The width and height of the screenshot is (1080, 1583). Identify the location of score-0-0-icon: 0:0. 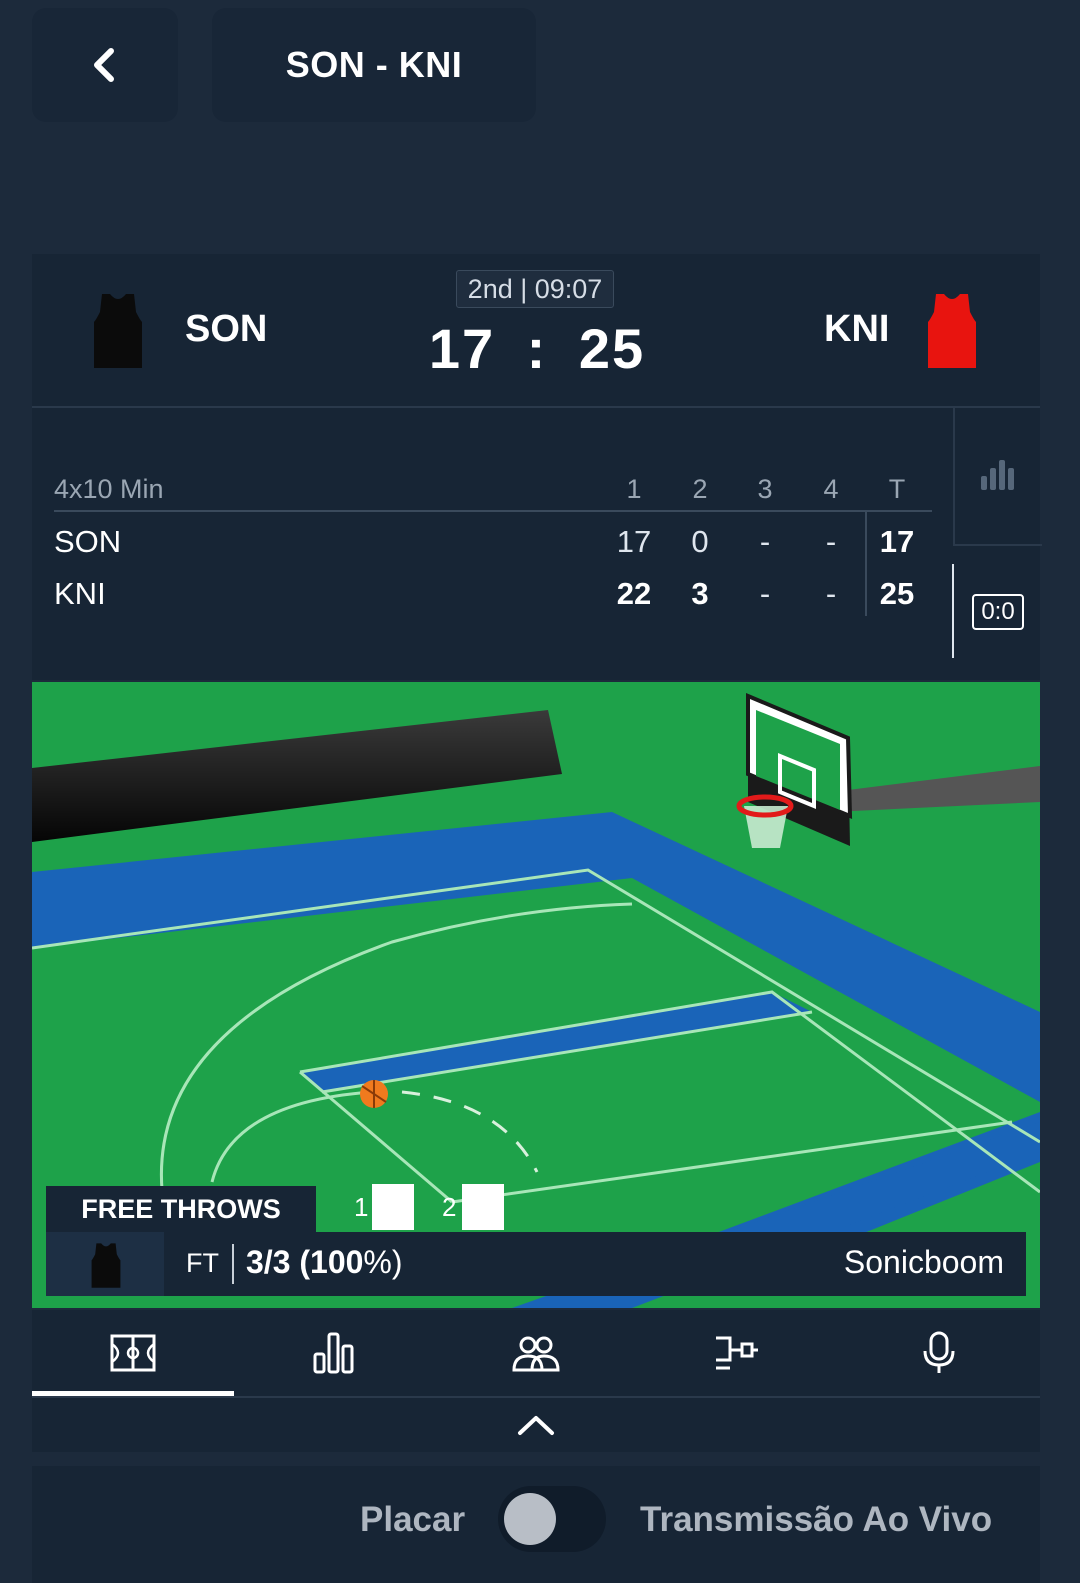
(998, 612).